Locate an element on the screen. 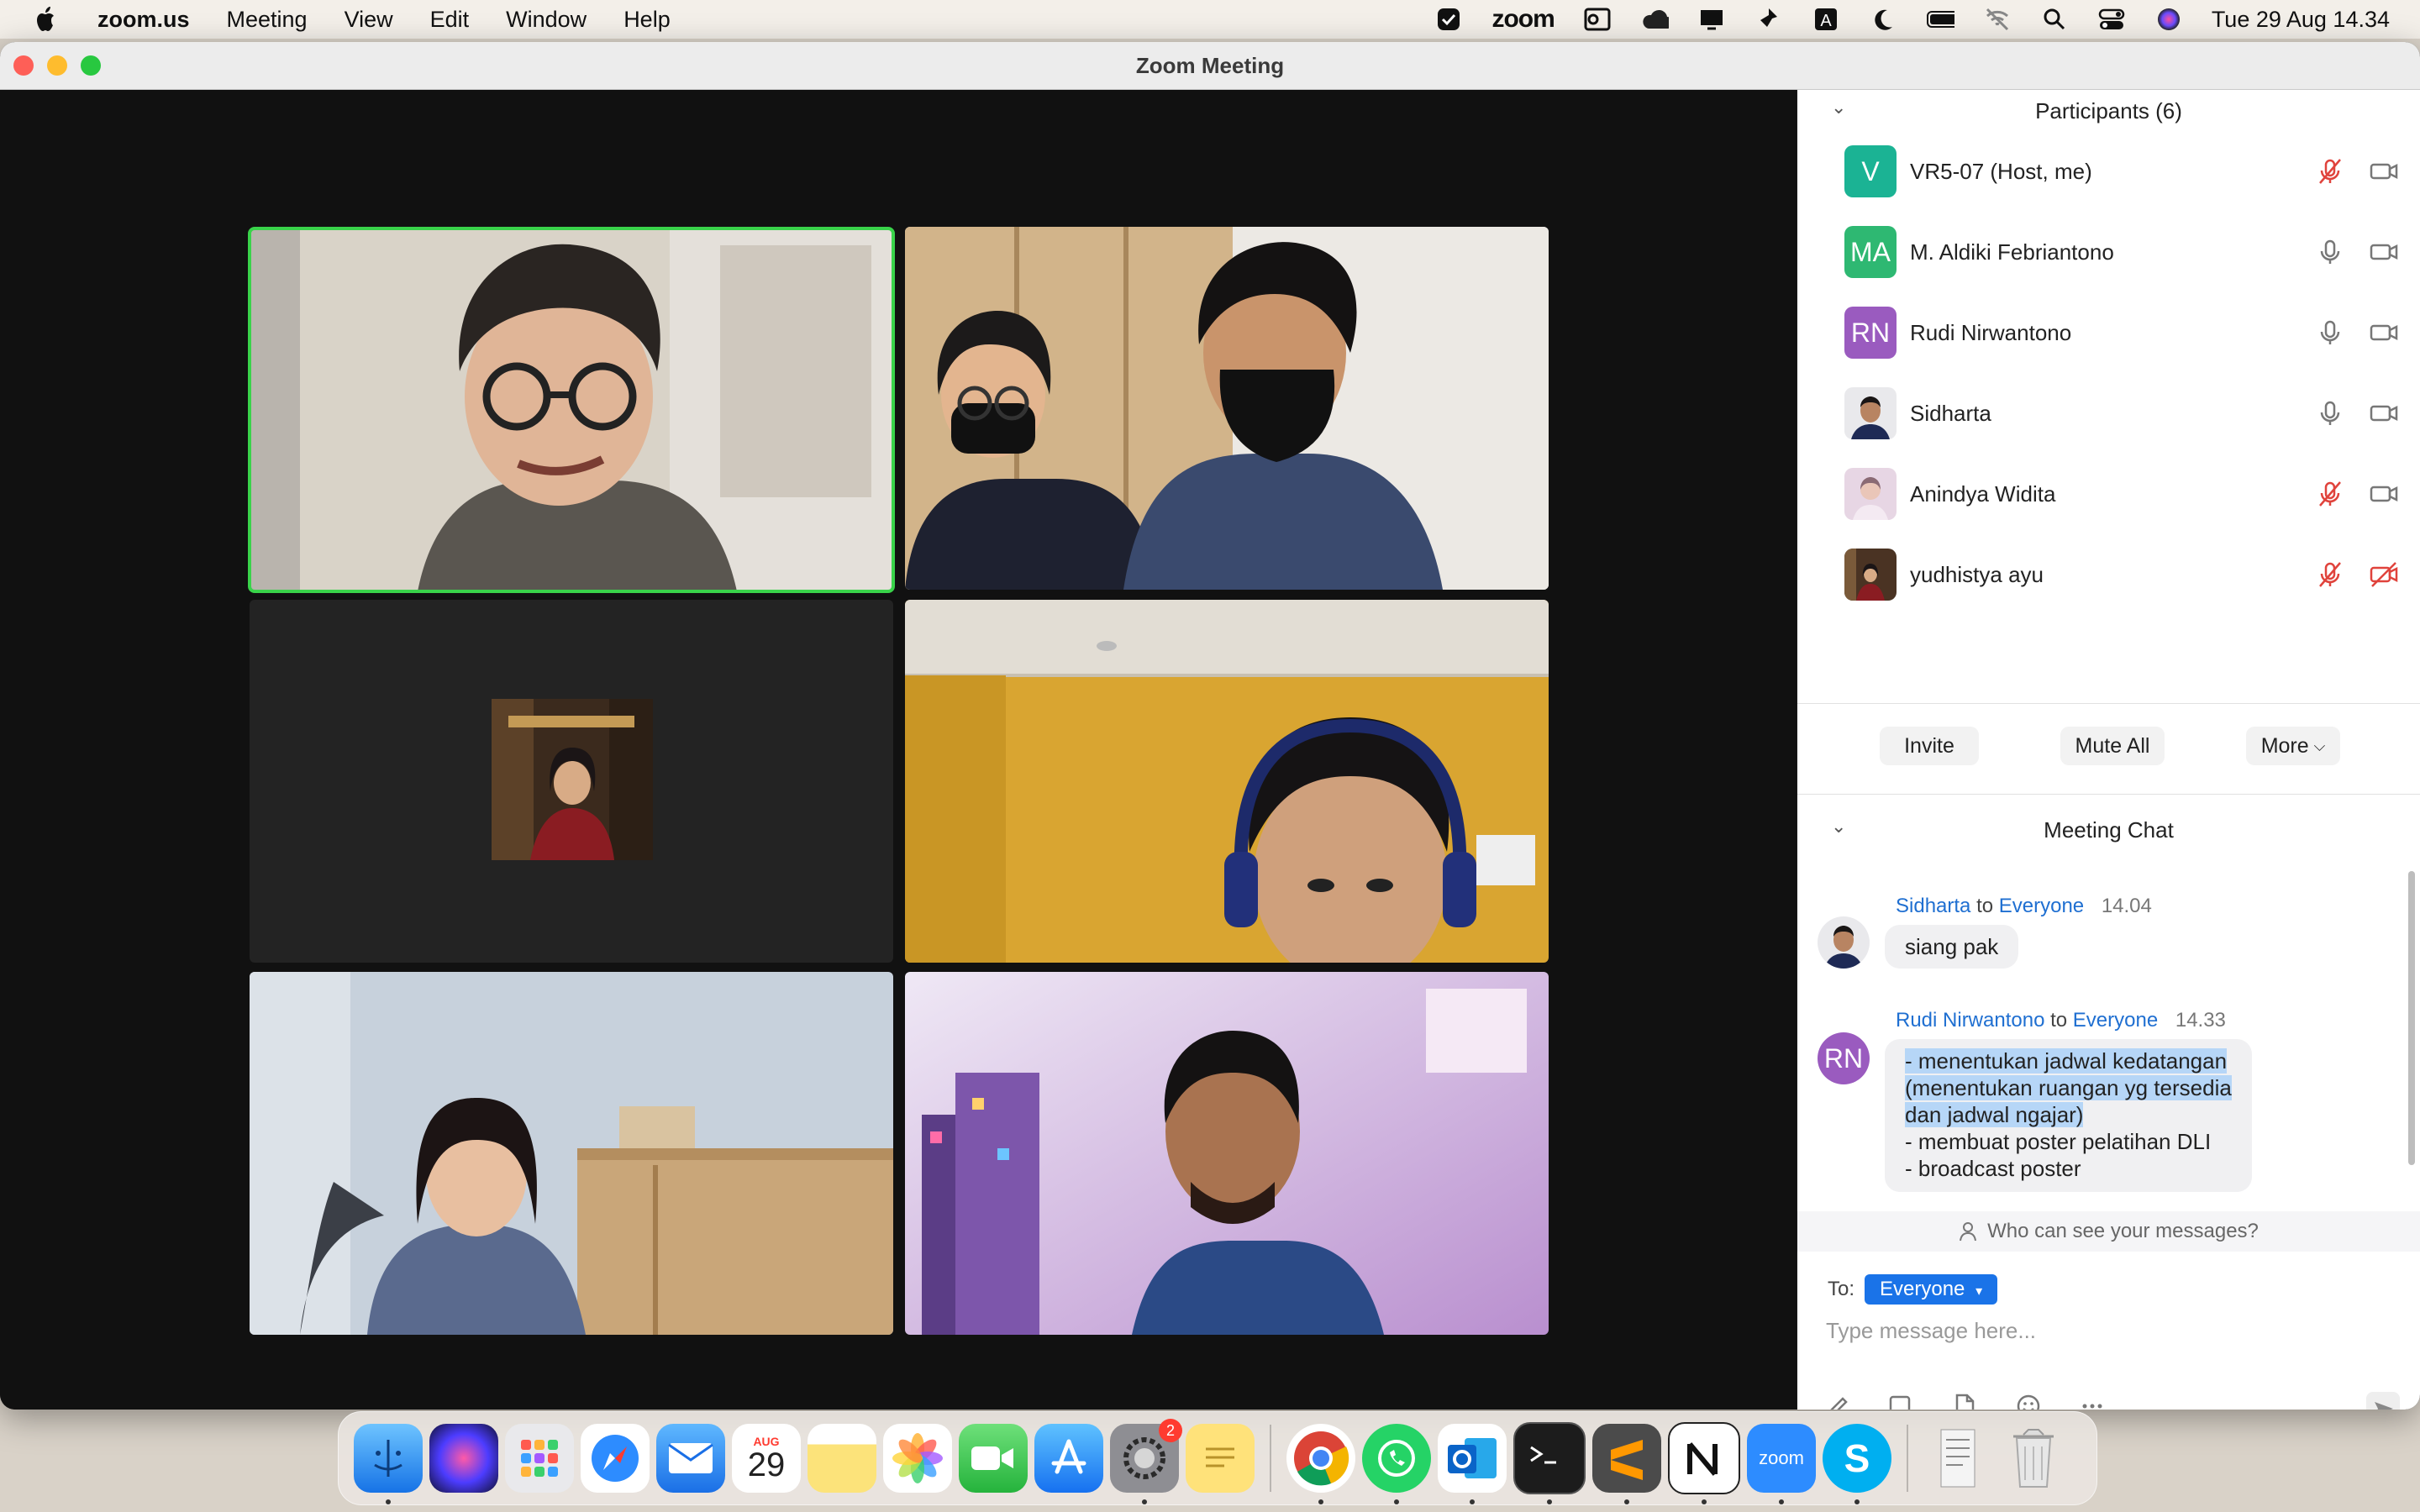  notion-icon is located at coordinates (1704, 1463).